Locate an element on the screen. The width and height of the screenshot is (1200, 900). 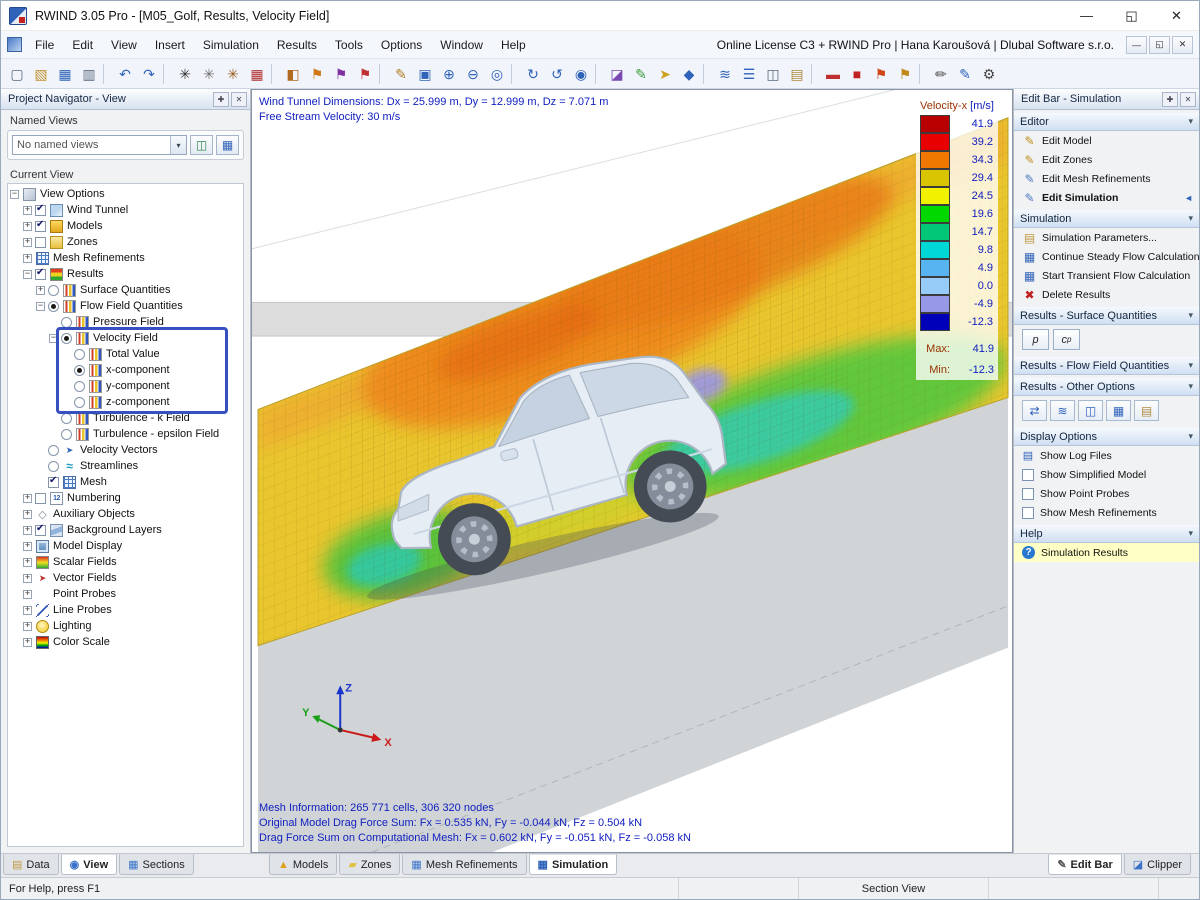
result-option-button: ⇄ is located at coordinates (1034, 410).